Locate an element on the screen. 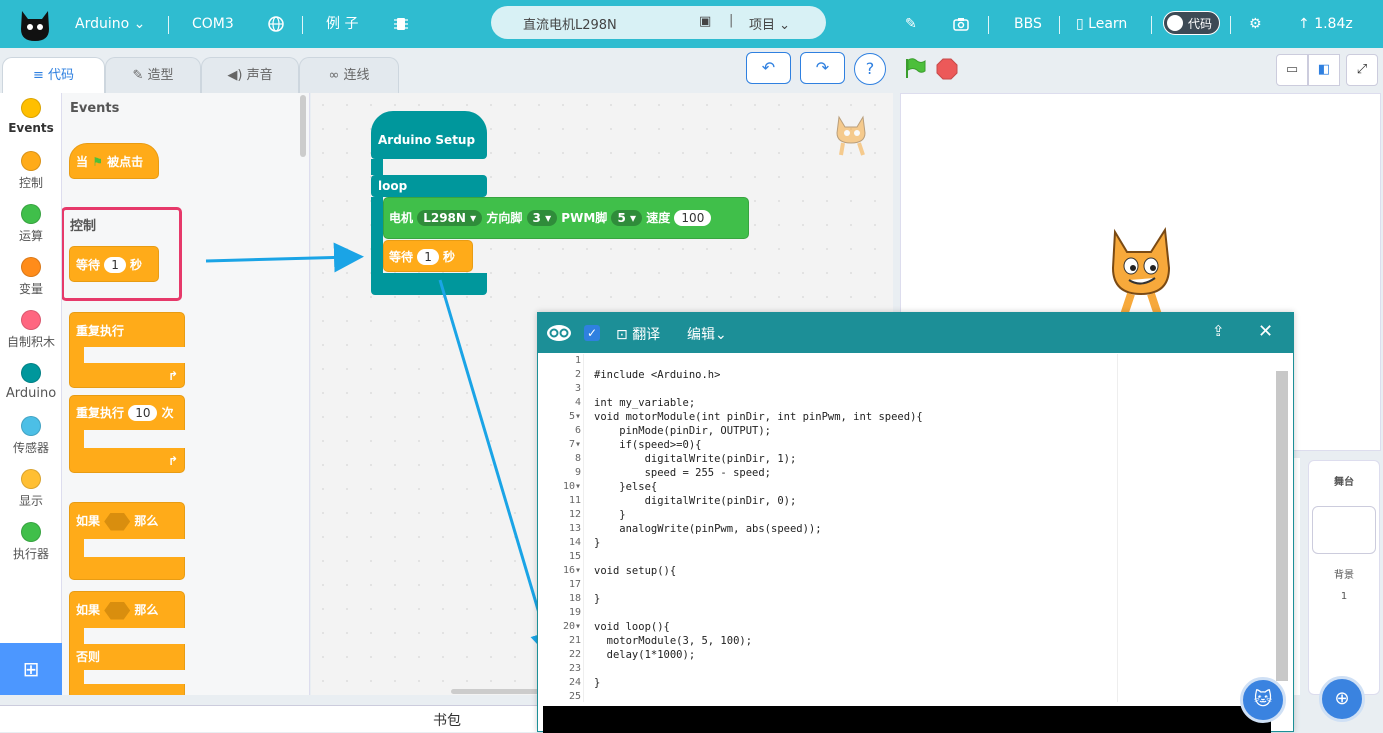 This screenshot has height=733, width=1383. line-number: 10▾ is located at coordinates (571, 486).